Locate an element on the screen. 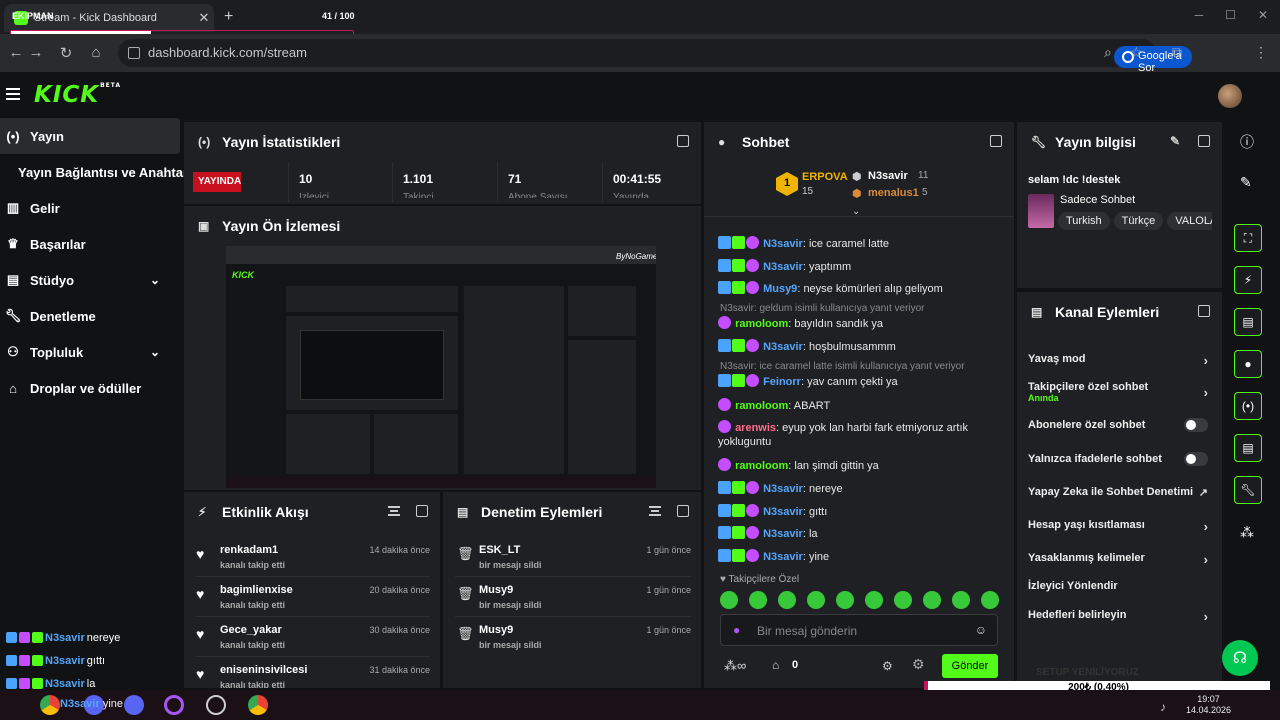 The height and width of the screenshot is (720, 1280). store-icon: ⌂ is located at coordinates (775, 665).